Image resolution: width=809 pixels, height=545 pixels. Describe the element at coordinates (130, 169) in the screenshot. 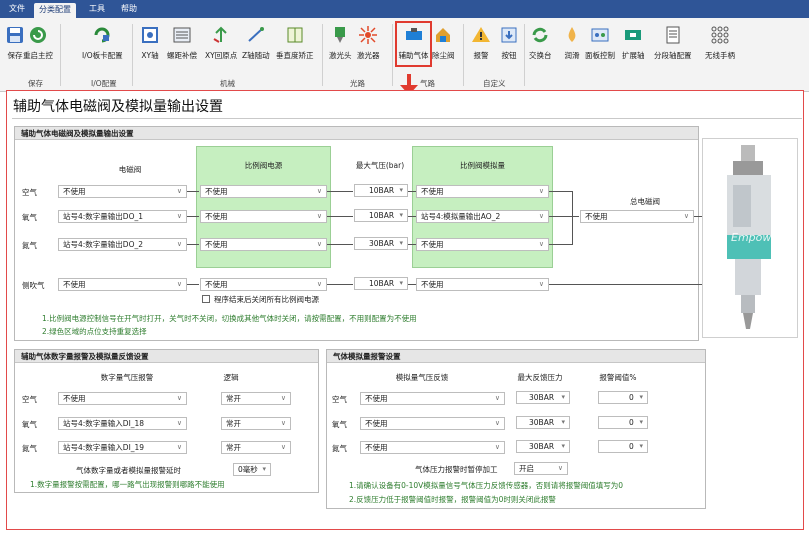

I see `col-solenoid: 电磁阀` at that location.